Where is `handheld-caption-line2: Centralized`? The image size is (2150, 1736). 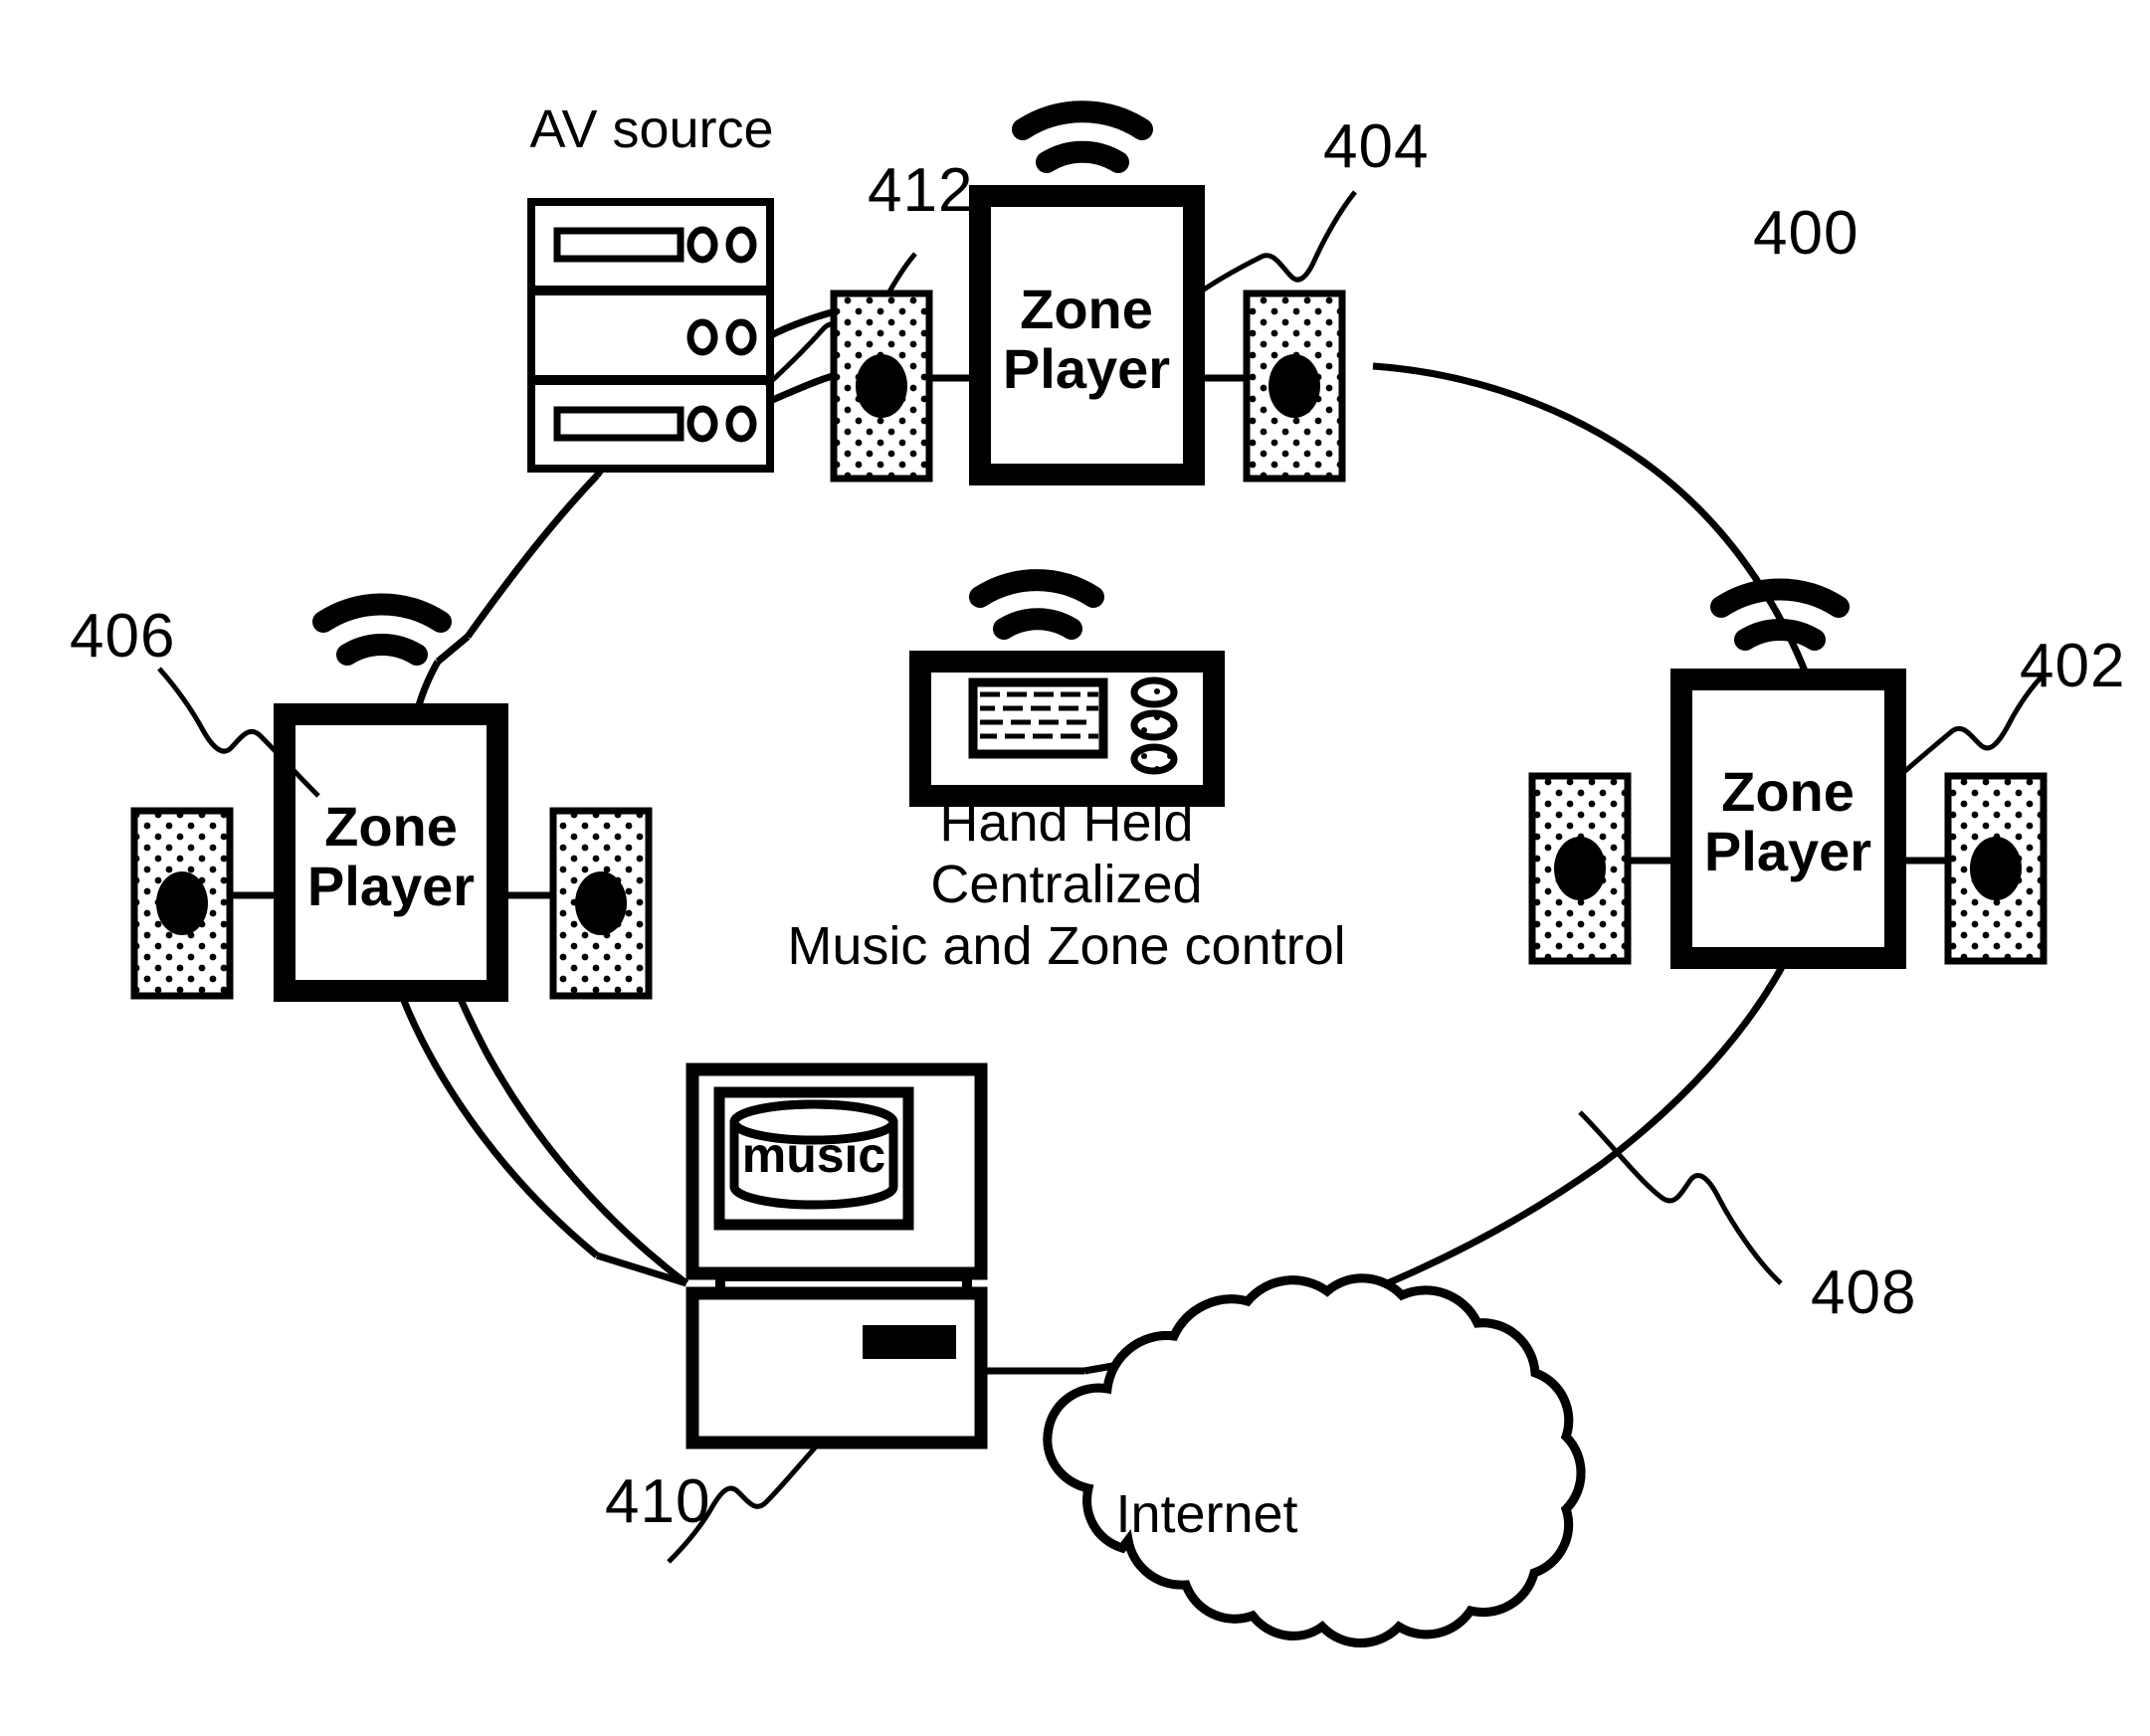 handheld-caption-line2: Centralized is located at coordinates (1066, 884).